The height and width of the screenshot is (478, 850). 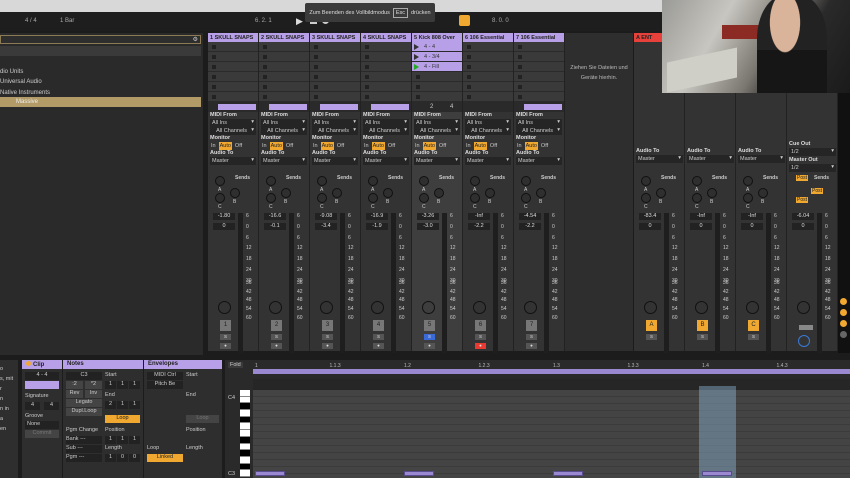 What do you see at coordinates (224, 216) in the screenshot?
I see `volume-value: -1.80` at bounding box center [224, 216].